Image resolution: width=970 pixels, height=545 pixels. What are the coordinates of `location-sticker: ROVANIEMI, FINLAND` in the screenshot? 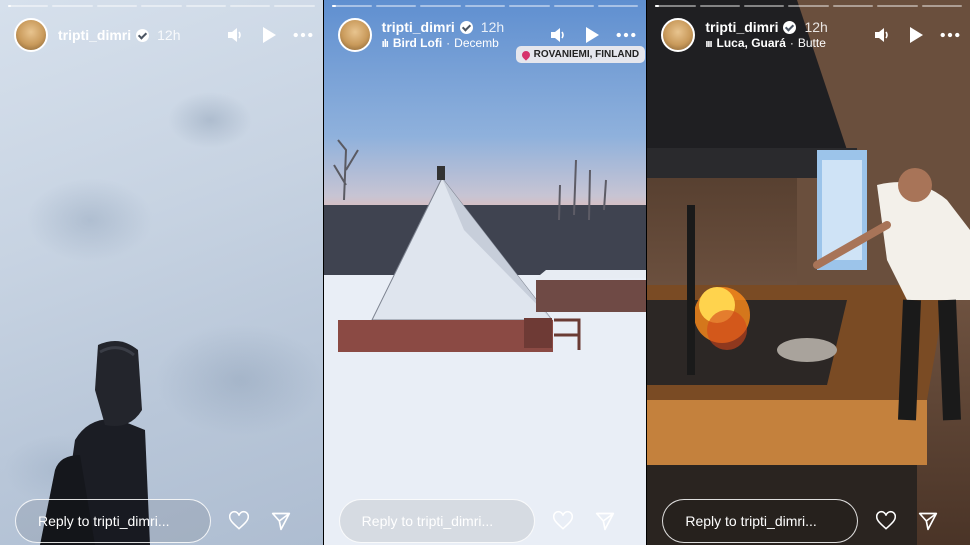 It's located at (580, 54).